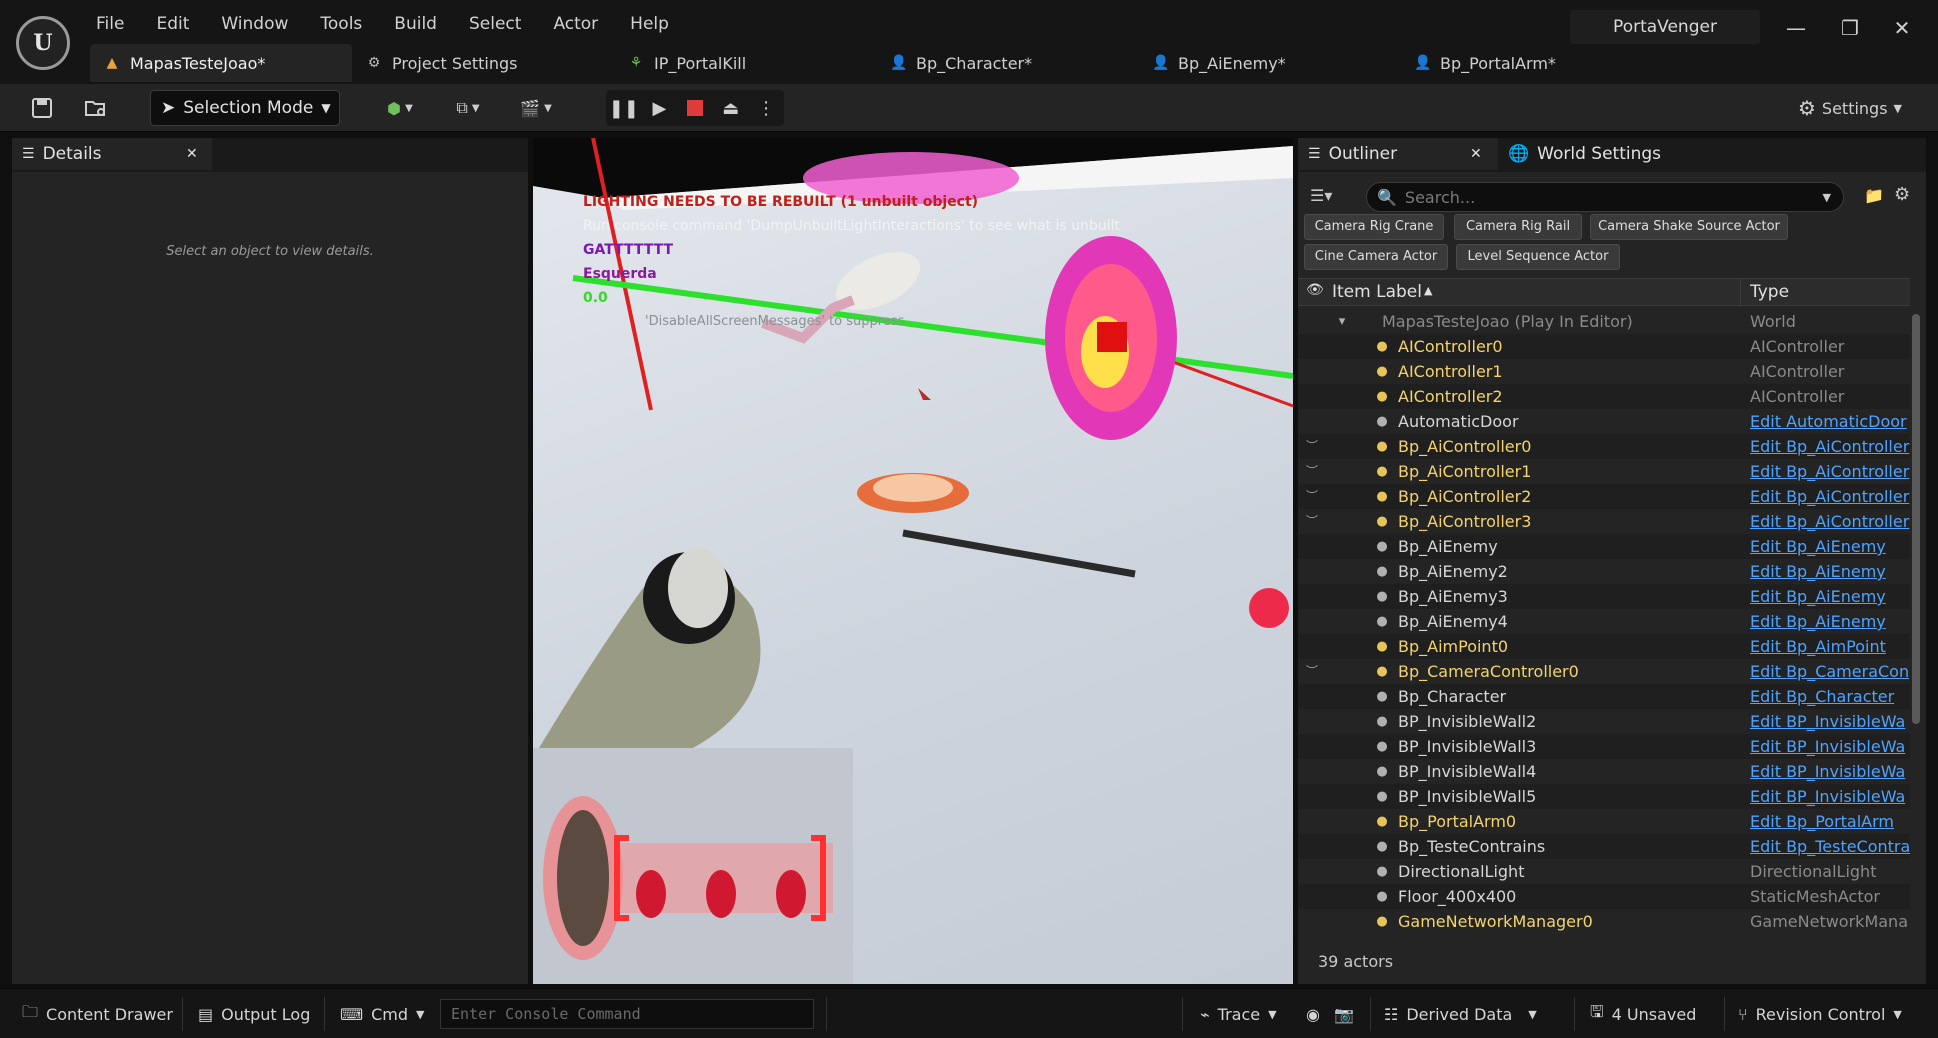 The image size is (1938, 1038). I want to click on step-icon: ▶︎, so click(660, 108).